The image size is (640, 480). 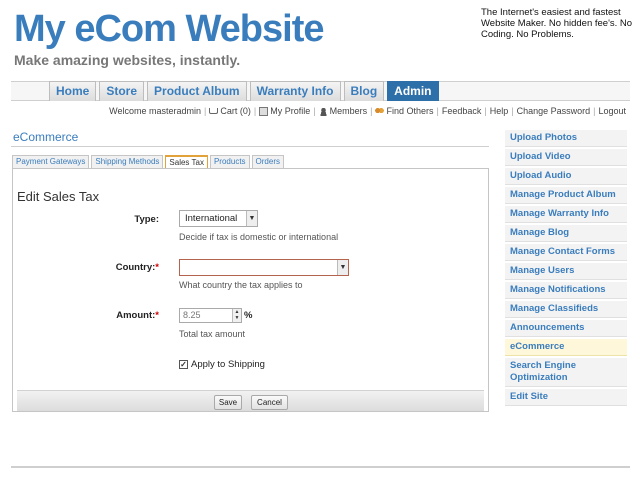 I want to click on form-heading: Edit Sales Tax, so click(x=58, y=196).